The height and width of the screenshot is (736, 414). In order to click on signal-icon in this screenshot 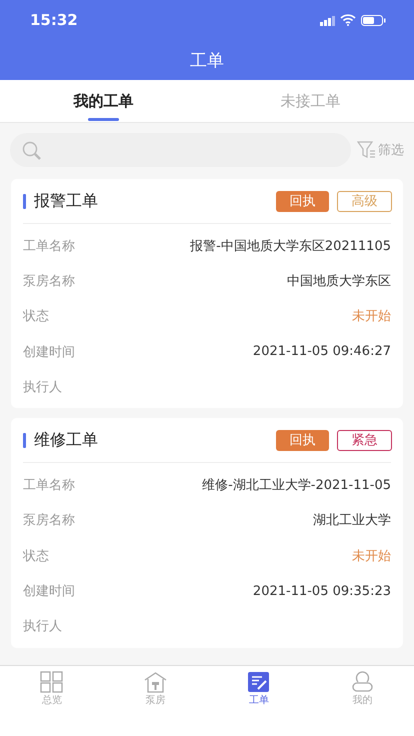, I will do `click(327, 20)`.